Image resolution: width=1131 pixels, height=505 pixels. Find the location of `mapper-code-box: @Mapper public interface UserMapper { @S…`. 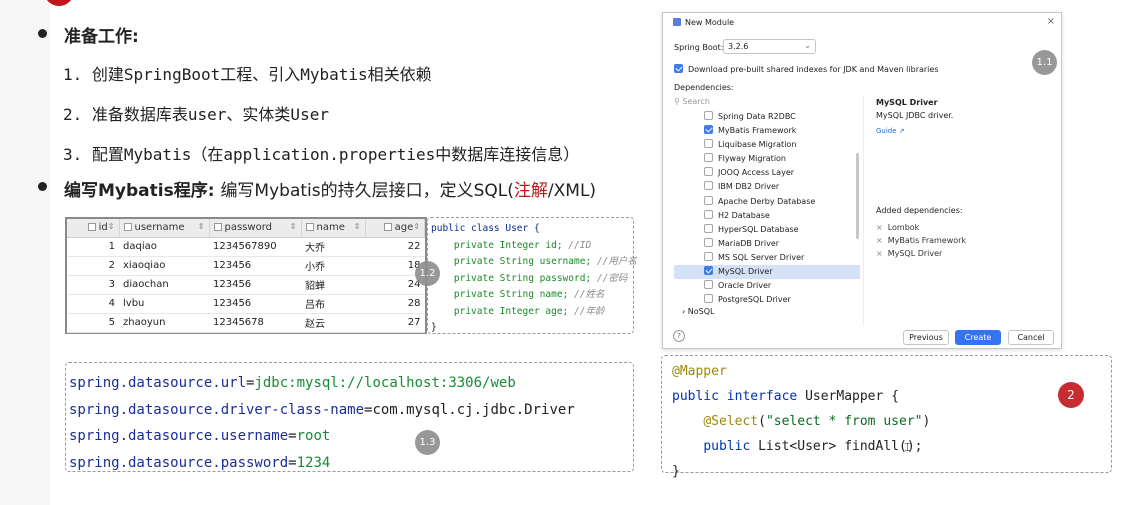

mapper-code-box: @Mapper public interface UserMapper { @S… is located at coordinates (886, 417).